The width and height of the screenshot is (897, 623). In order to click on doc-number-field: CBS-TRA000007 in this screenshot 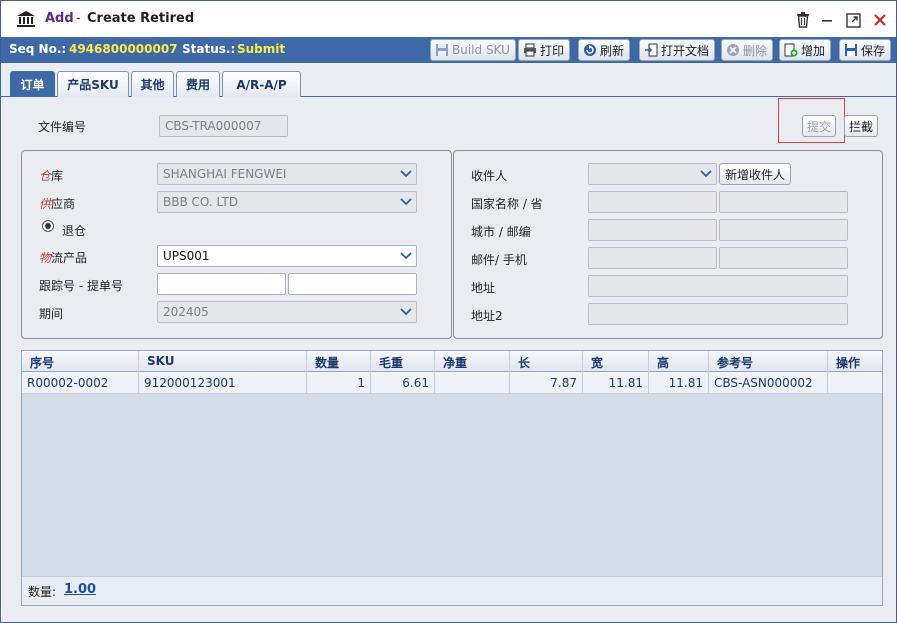, I will do `click(223, 126)`.